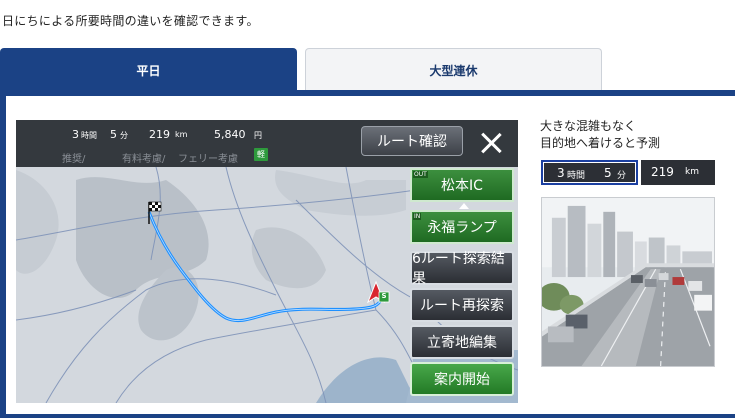 The width and height of the screenshot is (735, 418). I want to click on predicted-hours: 3, so click(561, 173).